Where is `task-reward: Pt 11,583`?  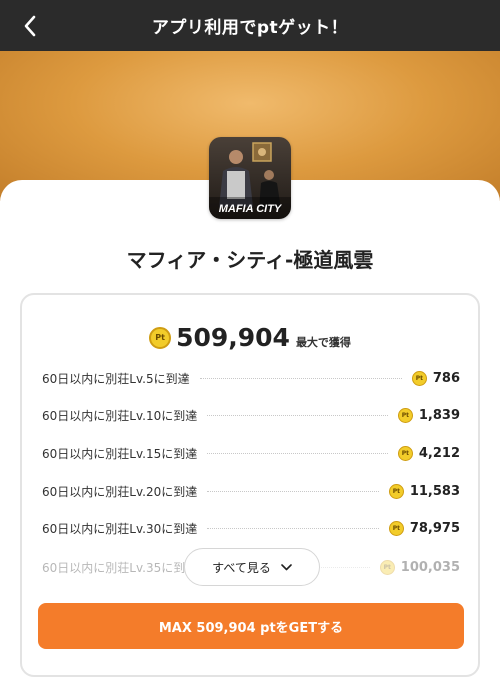
task-reward: Pt 11,583 is located at coordinates (424, 491).